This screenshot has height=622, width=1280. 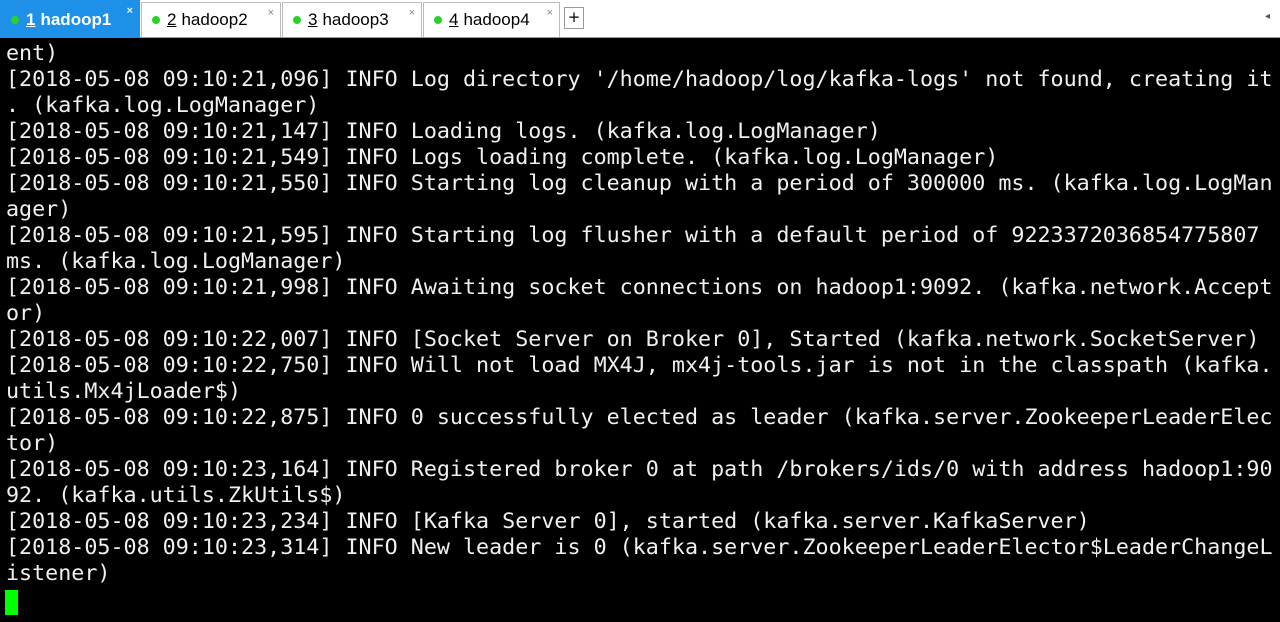 What do you see at coordinates (76, 19) in the screenshot?
I see `tab-title: hadoop1` at bounding box center [76, 19].